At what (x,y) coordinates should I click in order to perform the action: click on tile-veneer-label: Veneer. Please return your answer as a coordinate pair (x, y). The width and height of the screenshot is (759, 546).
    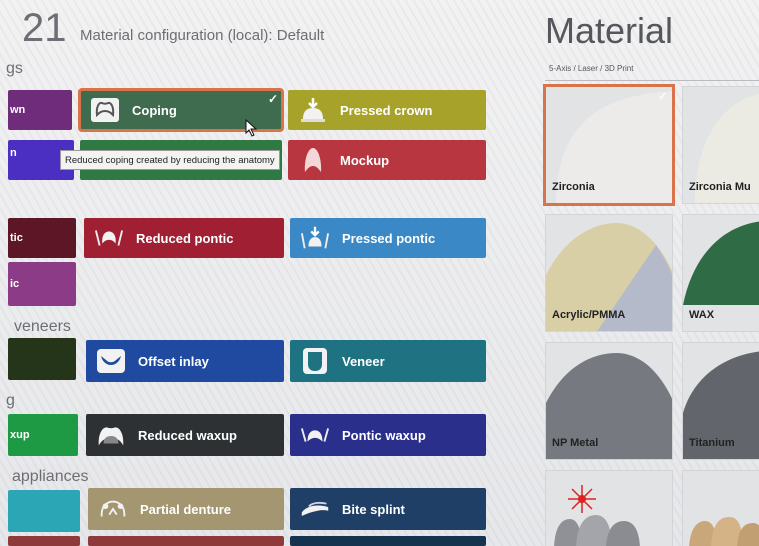
    Looking at the image, I should click on (363, 361).